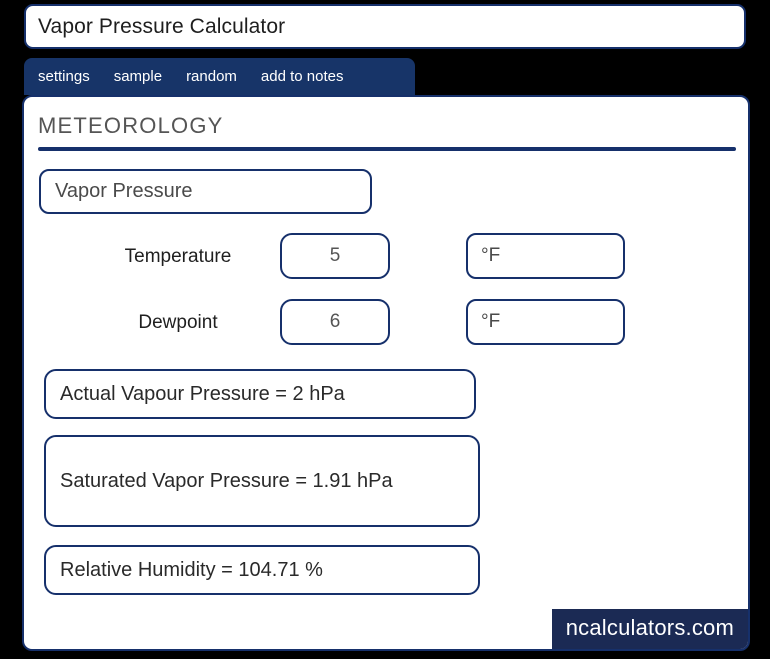 This screenshot has height=659, width=770. Describe the element at coordinates (202, 394) in the screenshot. I see `result-actual-vapour-pressure-text: Actual Vapour Pressure = 2 hPa` at that location.